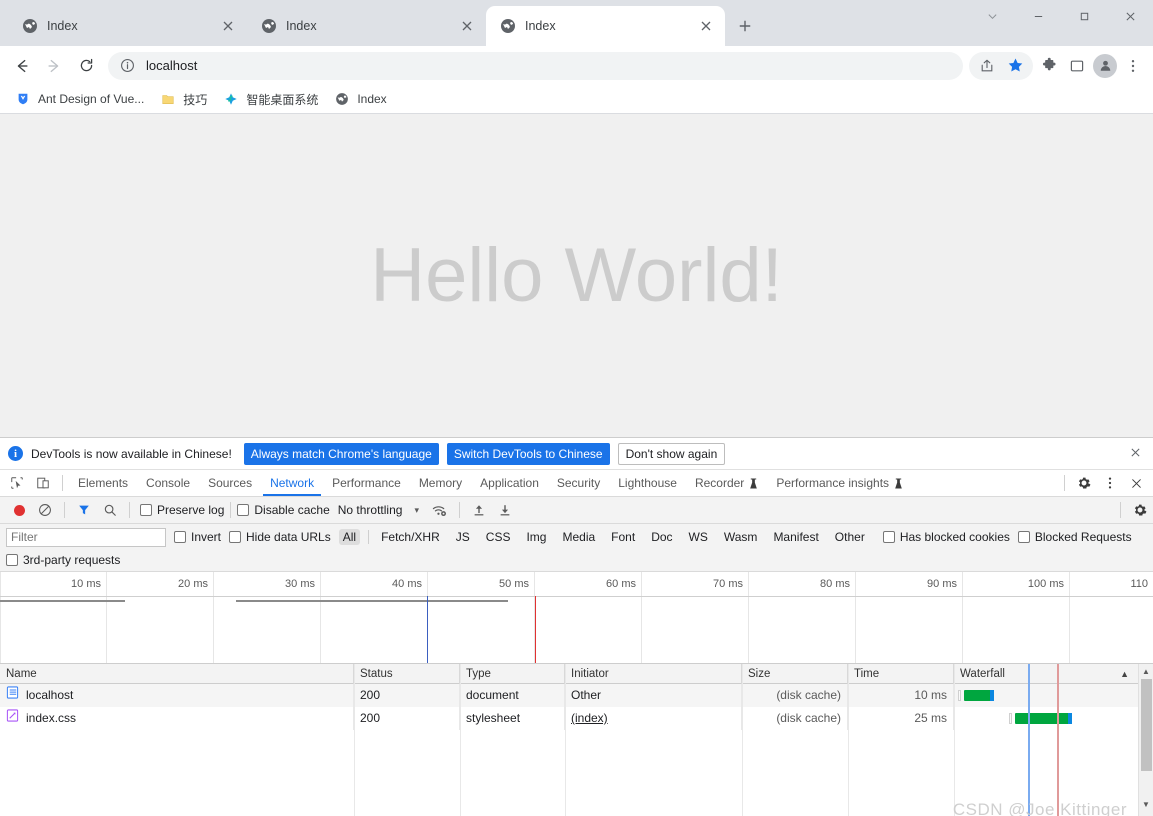 This screenshot has height=816, width=1153. What do you see at coordinates (1136, 483) in the screenshot?
I see `close-devtools-icon` at bounding box center [1136, 483].